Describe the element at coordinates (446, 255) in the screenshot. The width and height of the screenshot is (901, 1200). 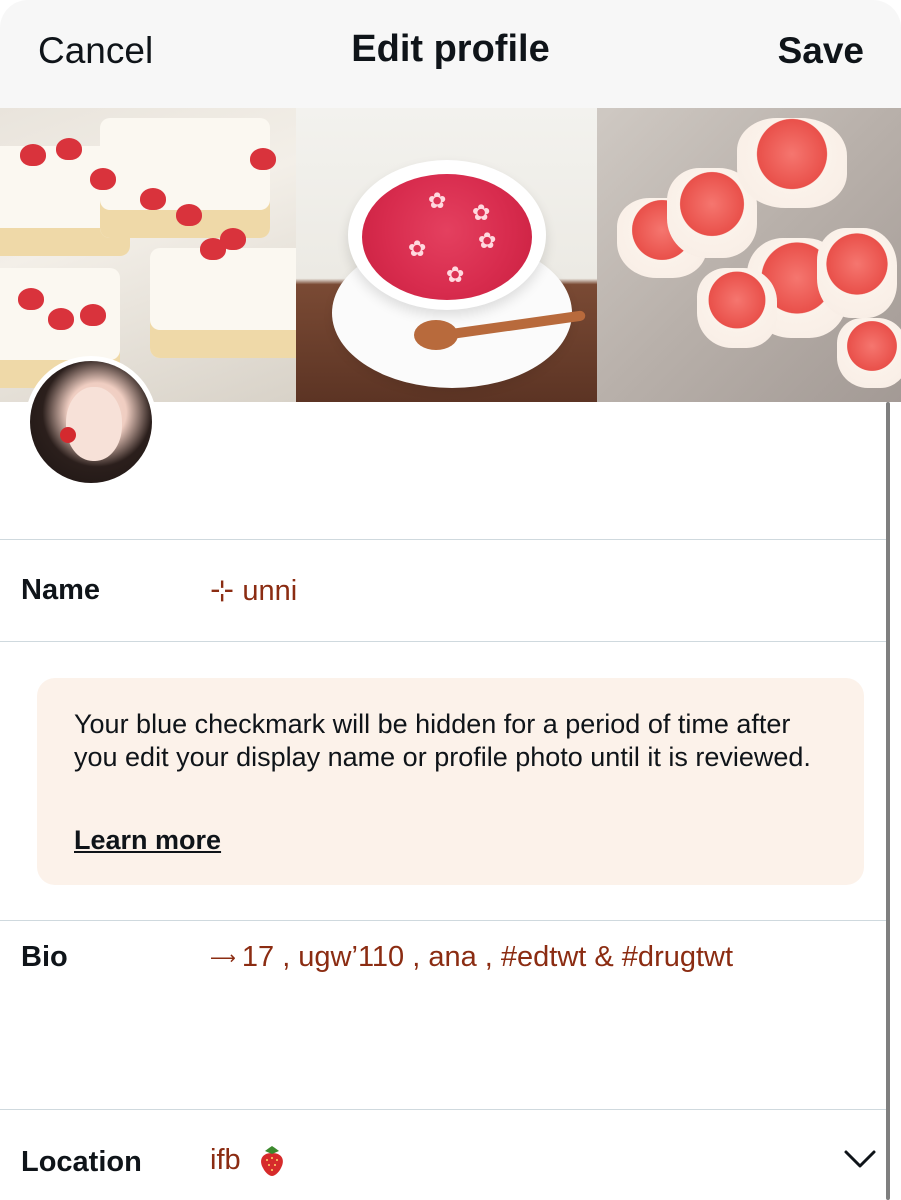
I see `banner-tea-photo: ✿ ✿ ✿ ✿ ✿` at that location.